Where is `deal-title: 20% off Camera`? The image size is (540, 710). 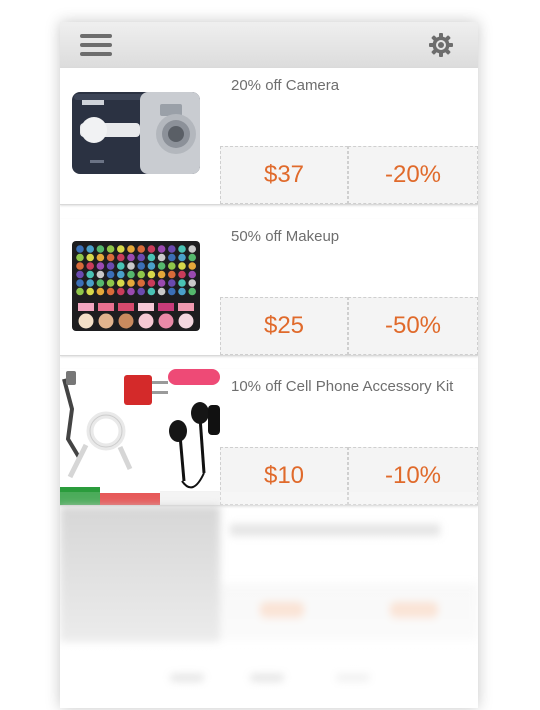 deal-title: 20% off Camera is located at coordinates (285, 85).